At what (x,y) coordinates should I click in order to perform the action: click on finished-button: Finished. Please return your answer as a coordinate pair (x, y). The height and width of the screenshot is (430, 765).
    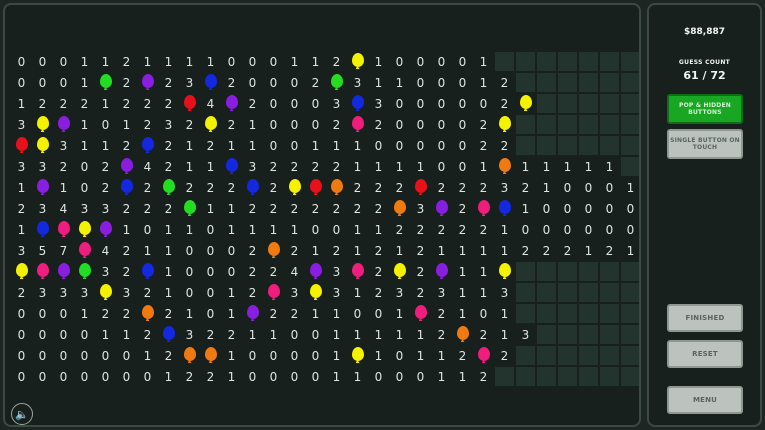
    Looking at the image, I should click on (705, 318).